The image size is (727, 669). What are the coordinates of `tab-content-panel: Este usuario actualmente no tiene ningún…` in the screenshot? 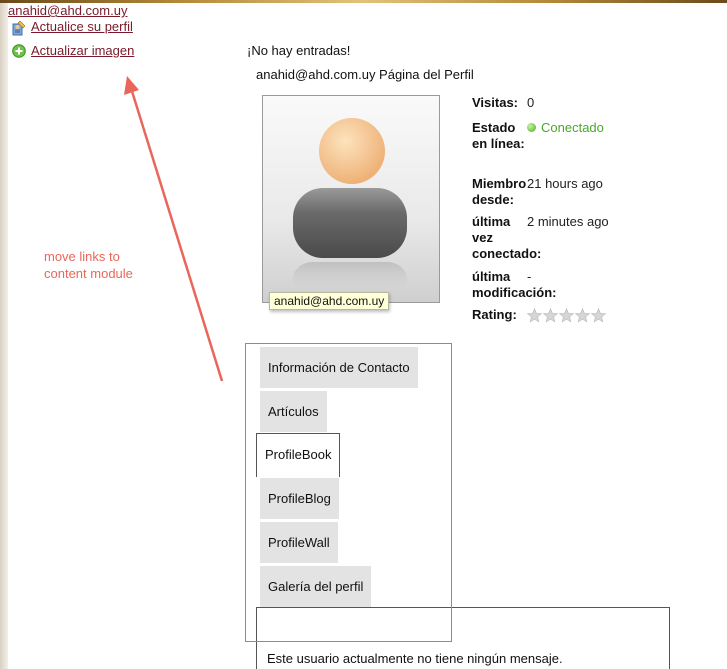 It's located at (463, 638).